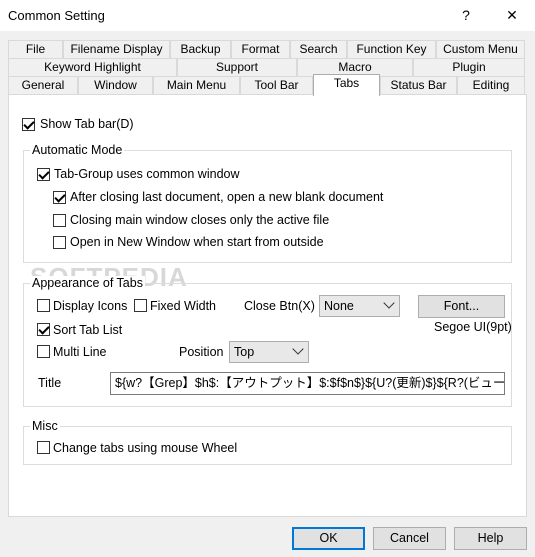 The width and height of the screenshot is (535, 557). Describe the element at coordinates (147, 174) in the screenshot. I see `tab-group-common-window-label: Tab-Group uses common window` at that location.